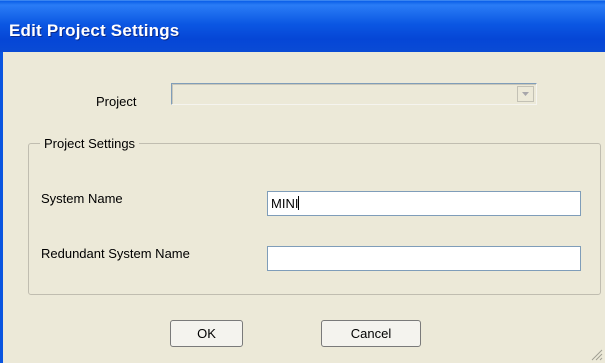  What do you see at coordinates (596, 354) in the screenshot?
I see `resize-grip-icon` at bounding box center [596, 354].